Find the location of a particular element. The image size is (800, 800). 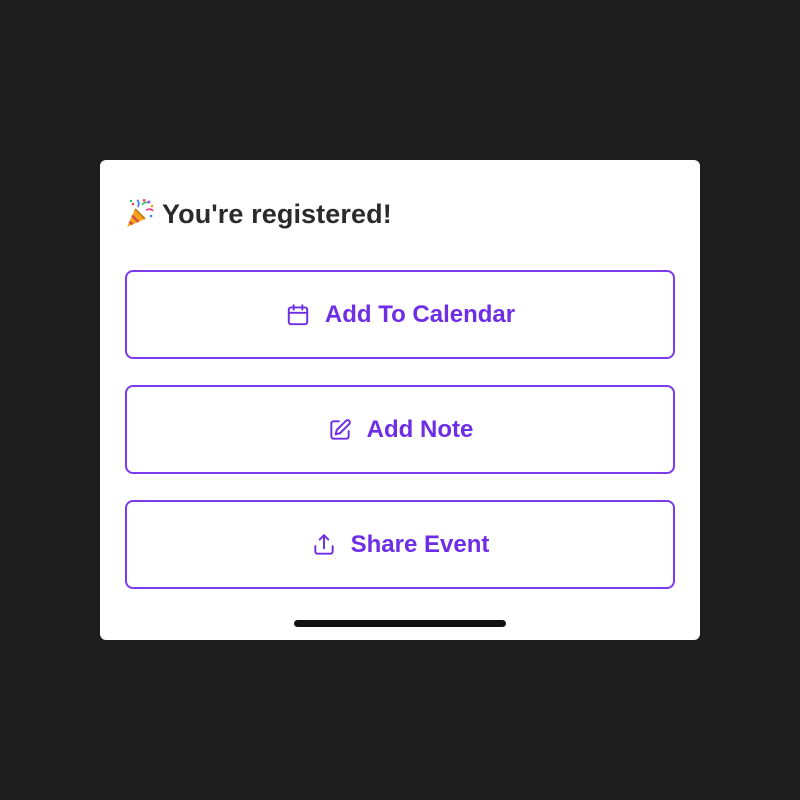

add-to-calendar-label: Add To Calendar is located at coordinates (420, 314).